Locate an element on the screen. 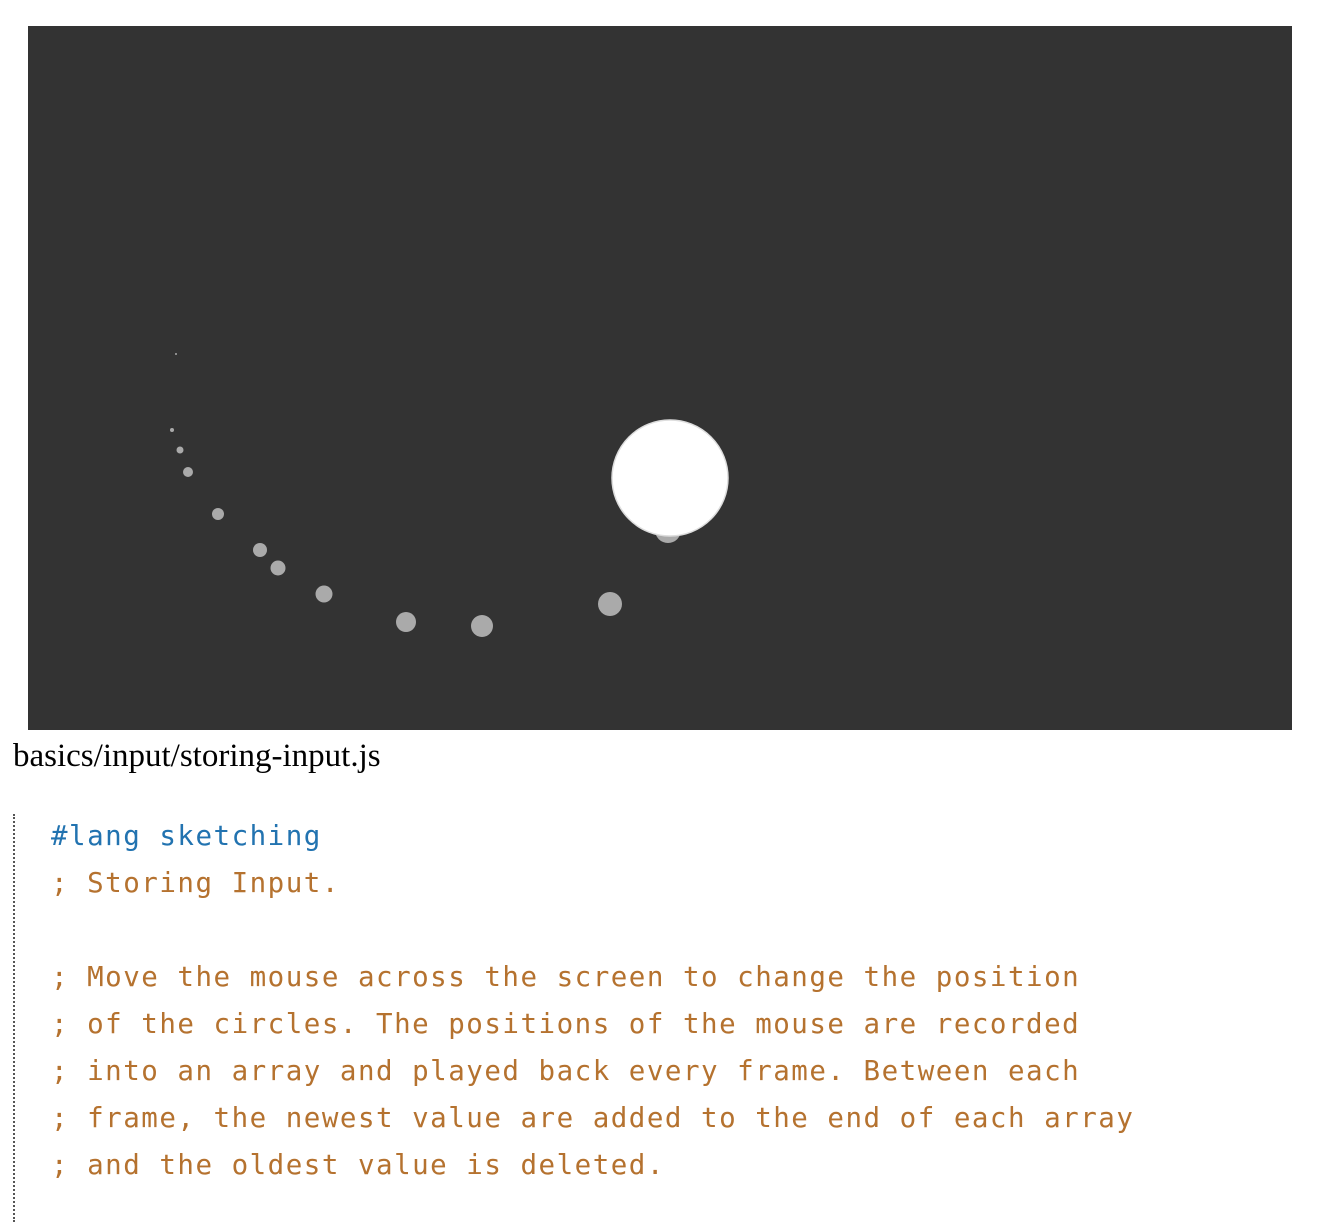  mouse-cursor-circle is located at coordinates (670, 478).